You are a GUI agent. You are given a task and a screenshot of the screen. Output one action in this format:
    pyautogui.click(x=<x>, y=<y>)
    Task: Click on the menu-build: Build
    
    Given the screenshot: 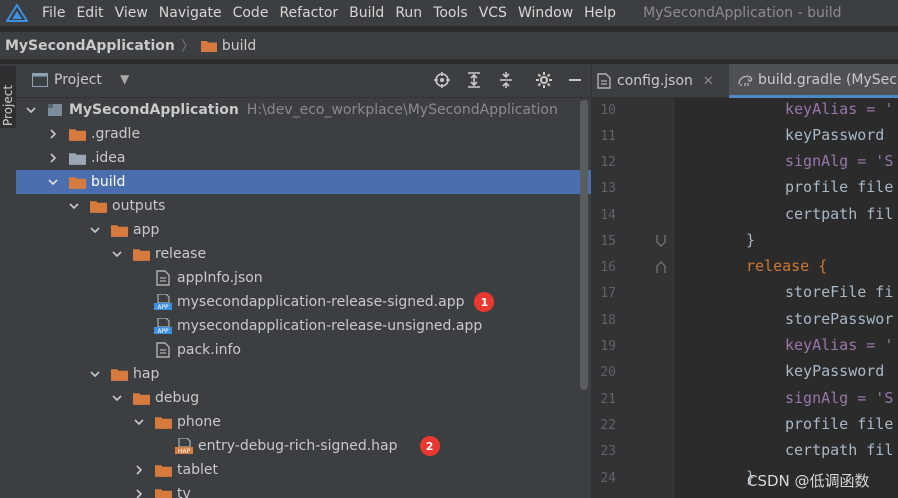 What is the action you would take?
    pyautogui.click(x=366, y=13)
    